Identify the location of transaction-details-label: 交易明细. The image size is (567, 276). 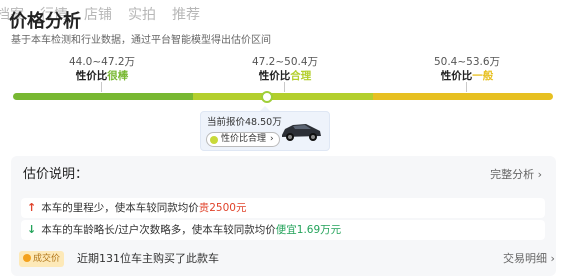
(525, 258).